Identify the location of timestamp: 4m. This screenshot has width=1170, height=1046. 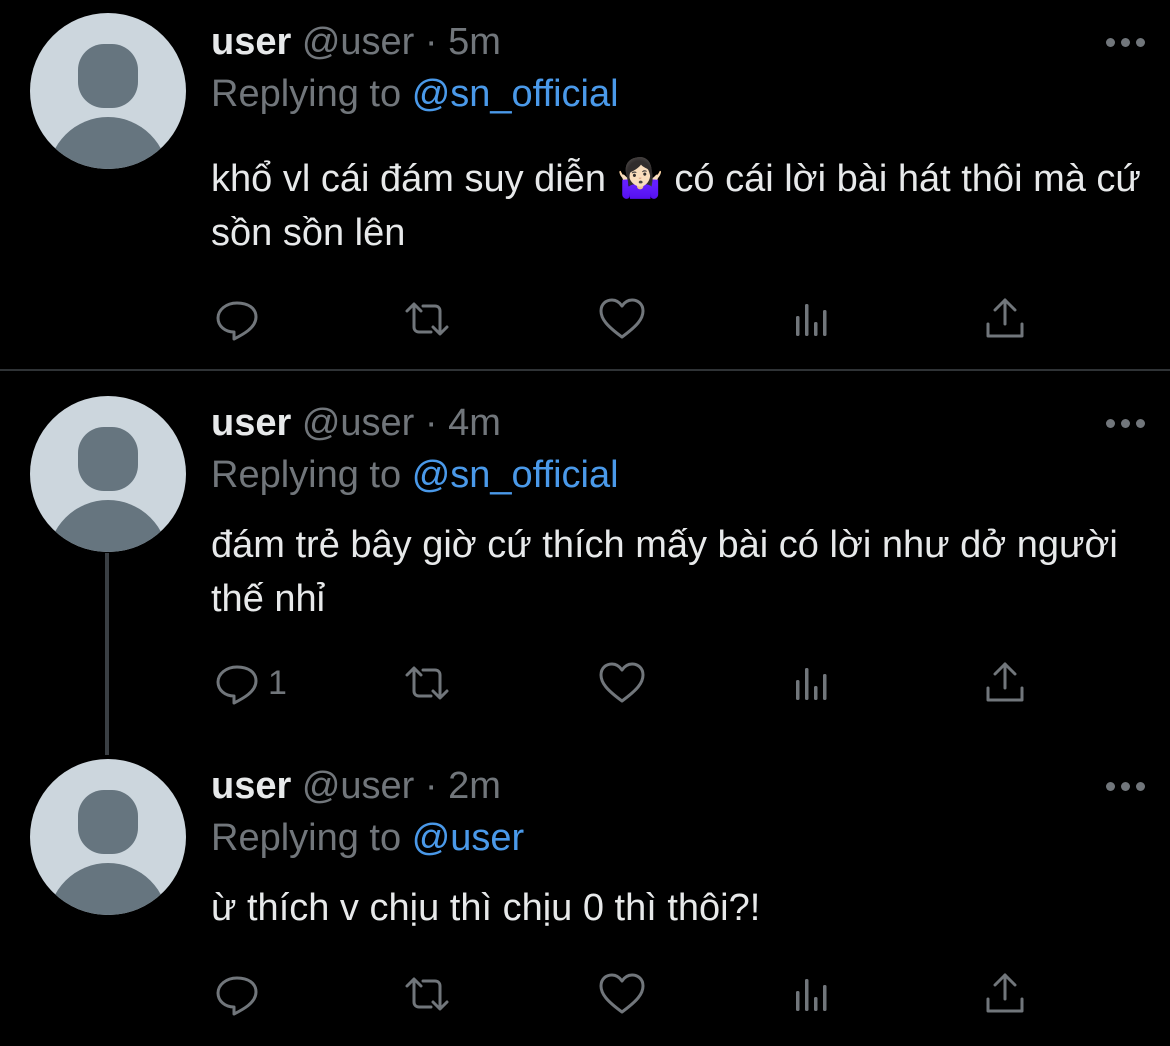
(474, 423).